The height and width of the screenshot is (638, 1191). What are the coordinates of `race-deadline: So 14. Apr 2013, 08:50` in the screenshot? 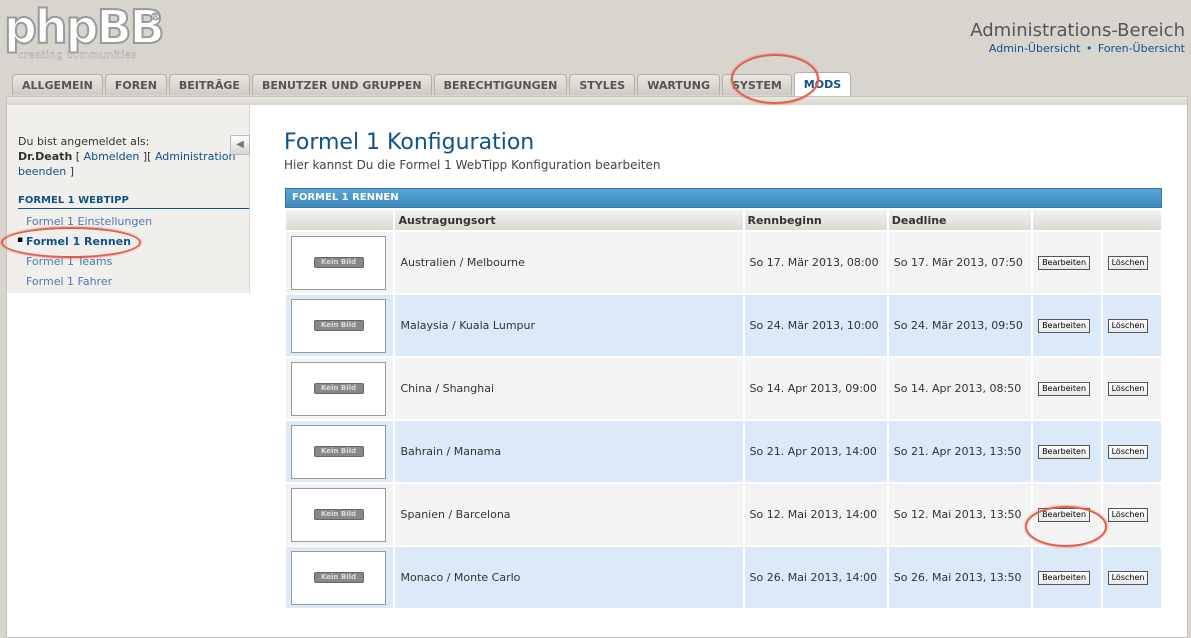 It's located at (960, 388).